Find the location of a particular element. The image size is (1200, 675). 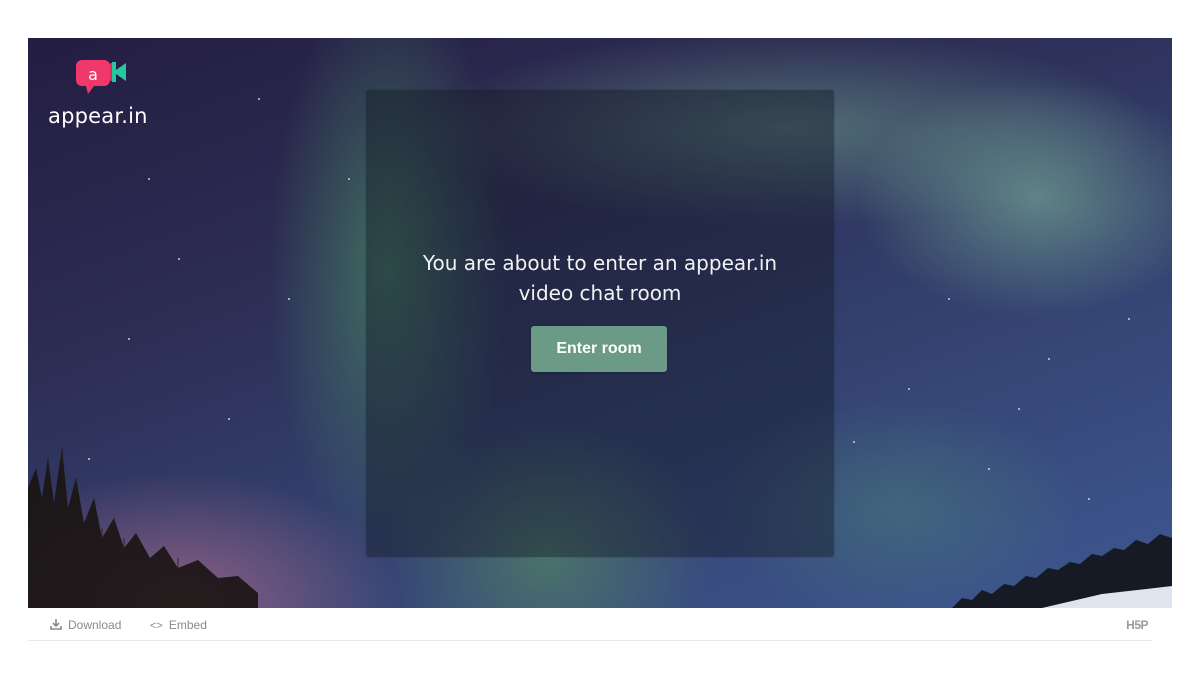

trees-silhouette-left is located at coordinates (143, 528).